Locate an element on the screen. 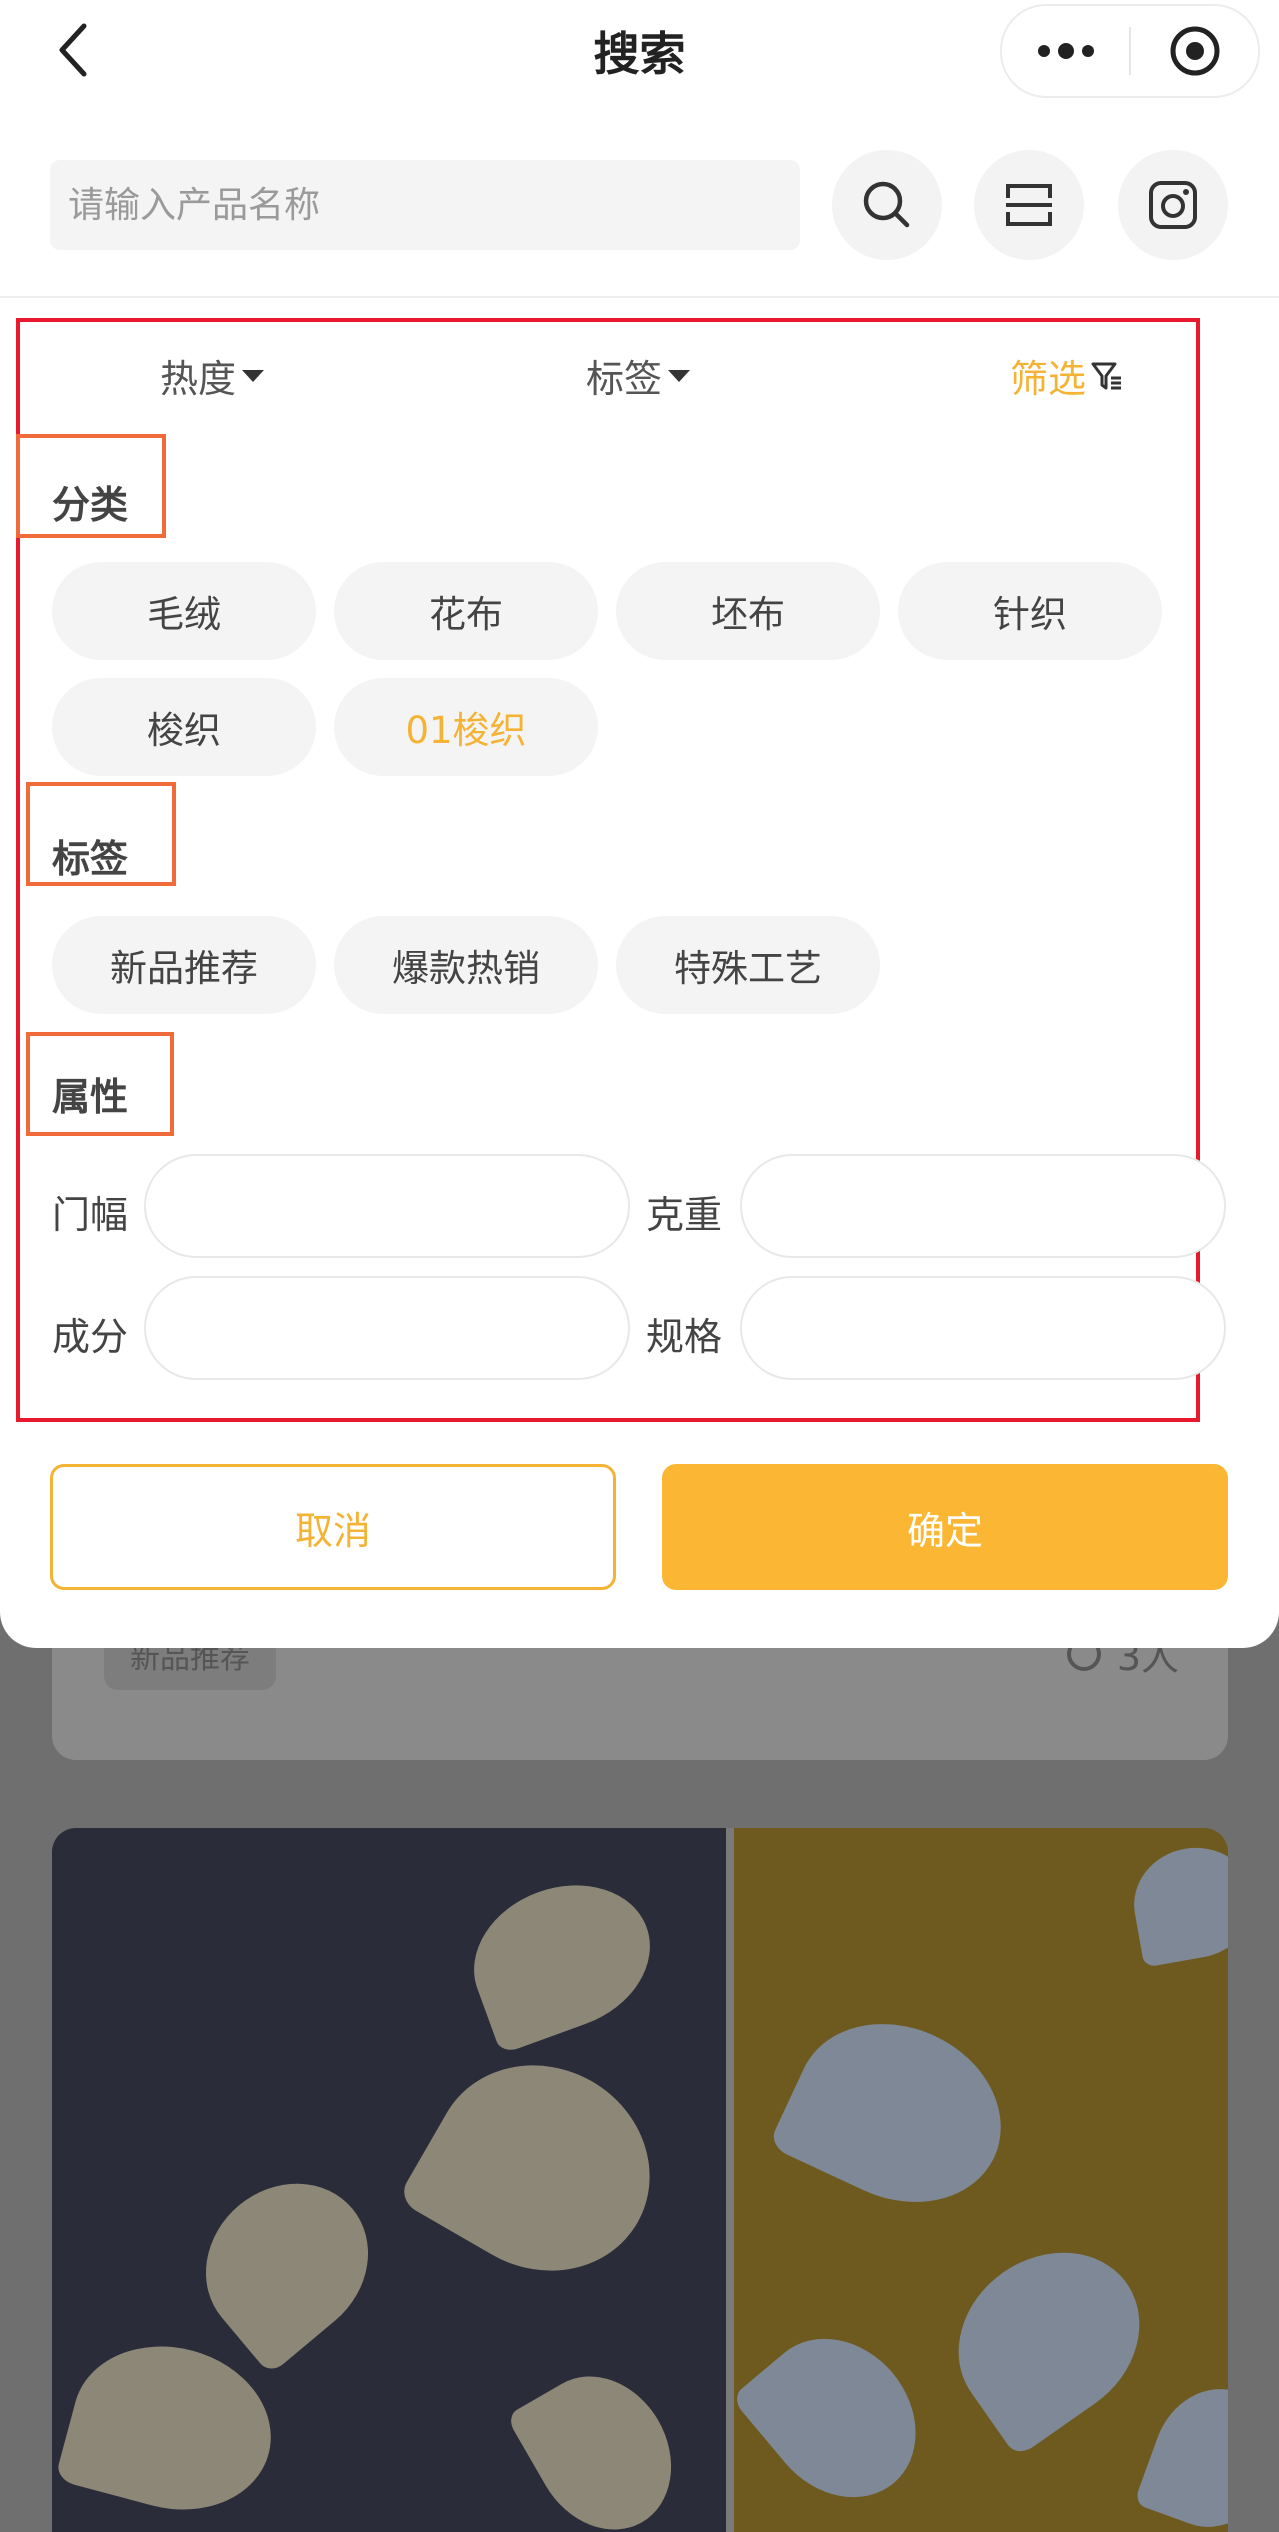  target-icon is located at coordinates (1194, 51).